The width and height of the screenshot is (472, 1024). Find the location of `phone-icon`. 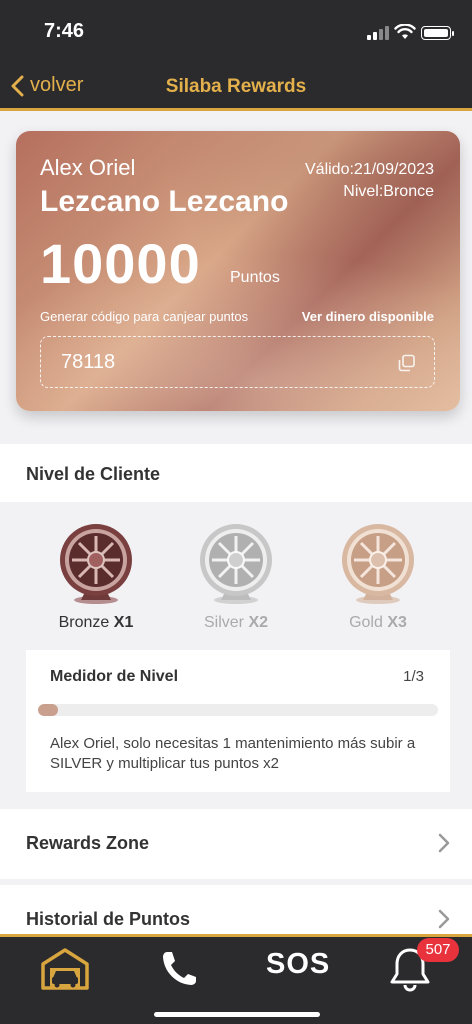

phone-icon is located at coordinates (178, 969).